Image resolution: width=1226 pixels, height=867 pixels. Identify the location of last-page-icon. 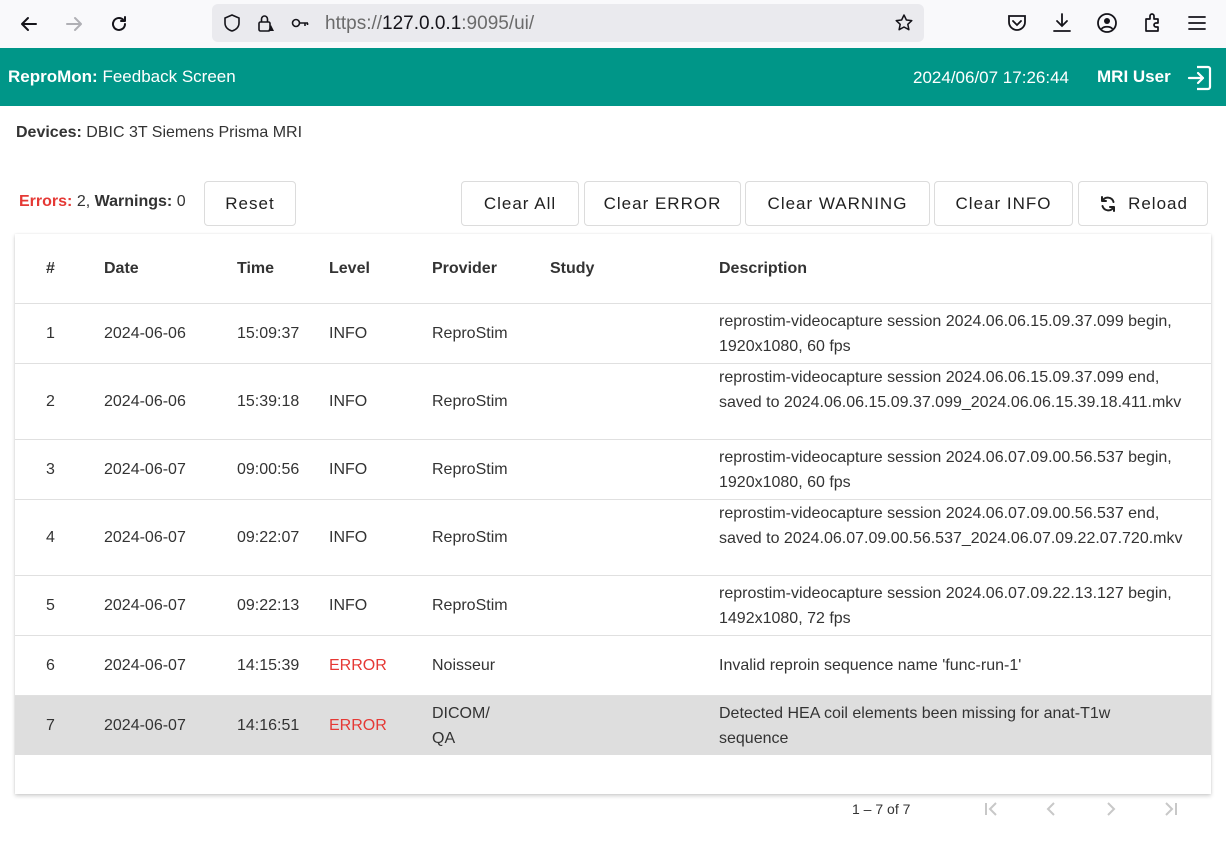
(1171, 809).